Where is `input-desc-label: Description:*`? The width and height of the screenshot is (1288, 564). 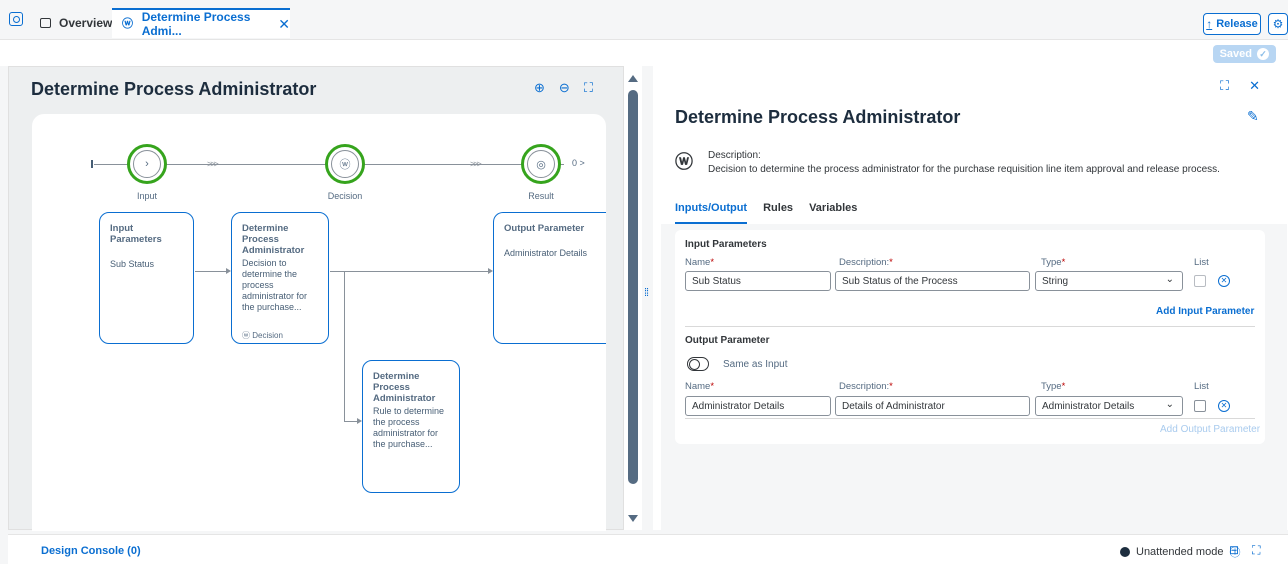
input-desc-label: Description:* is located at coordinates (866, 262).